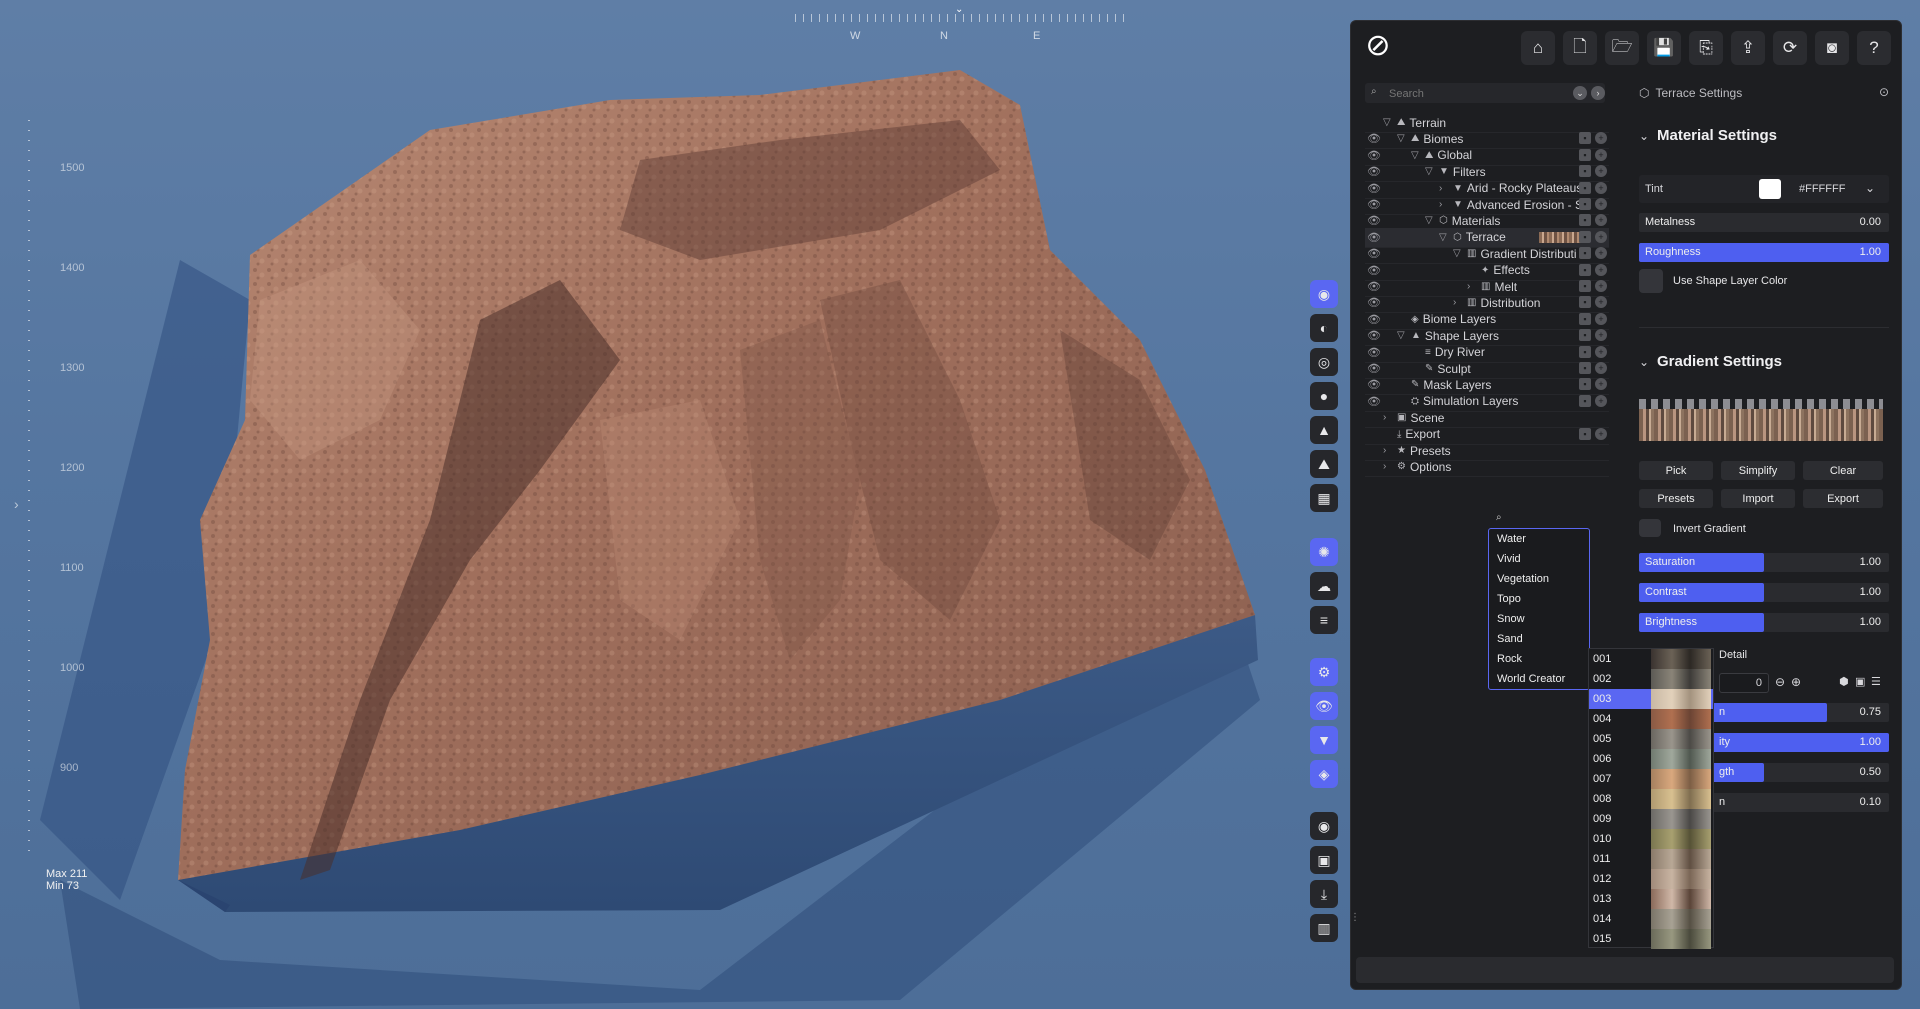 The height and width of the screenshot is (1009, 1920). Describe the element at coordinates (1874, 48) in the screenshot. I see `help-icon: ?` at that location.